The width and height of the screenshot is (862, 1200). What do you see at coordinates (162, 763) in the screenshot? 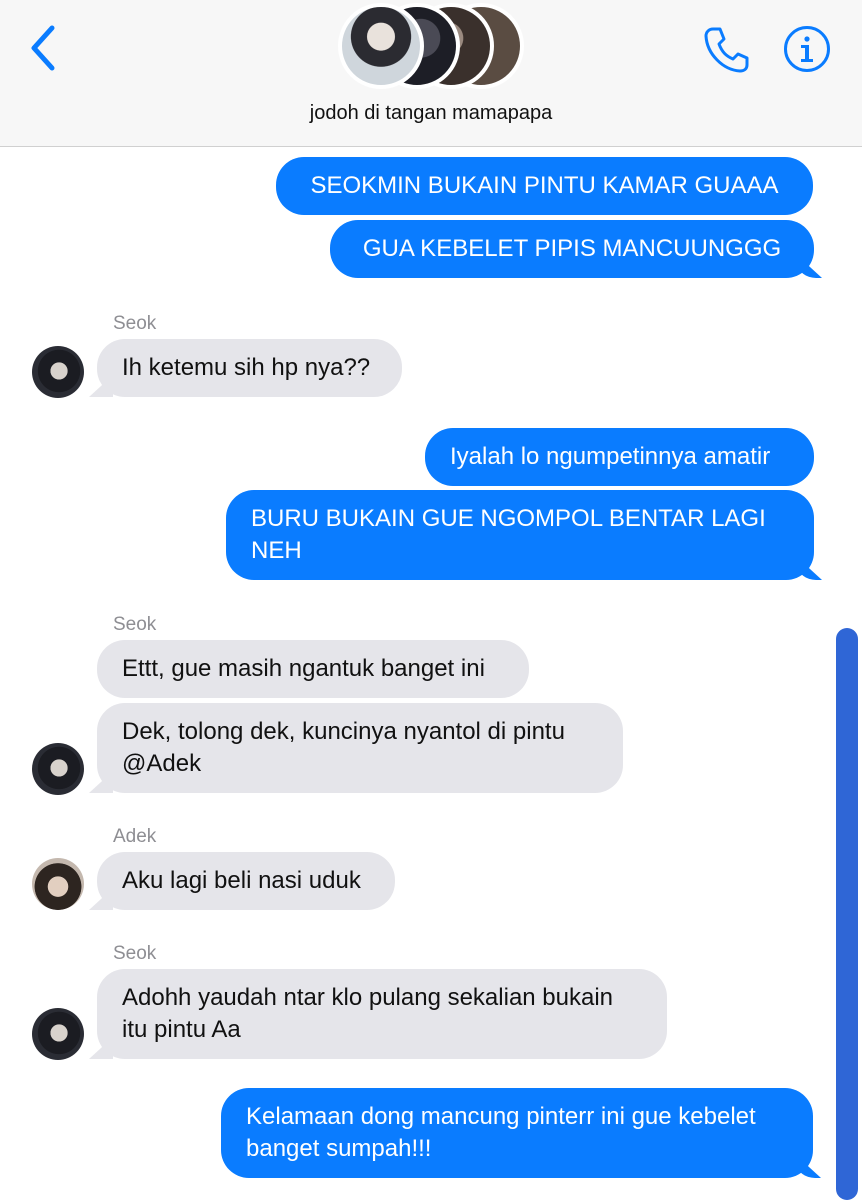
I see `message-line: @Adek` at bounding box center [162, 763].